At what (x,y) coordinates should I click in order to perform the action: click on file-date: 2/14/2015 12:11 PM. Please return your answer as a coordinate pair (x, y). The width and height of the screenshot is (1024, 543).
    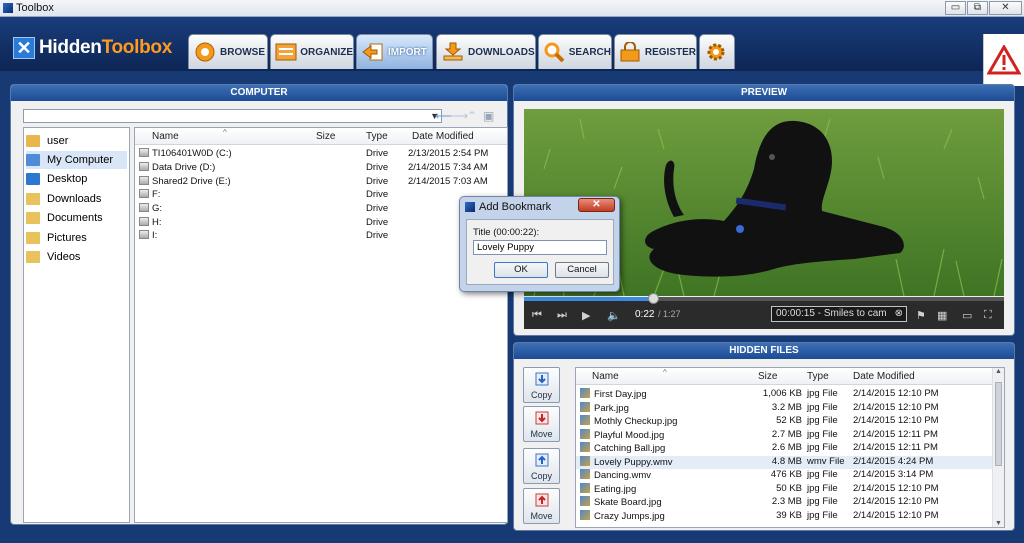
    Looking at the image, I should click on (895, 447).